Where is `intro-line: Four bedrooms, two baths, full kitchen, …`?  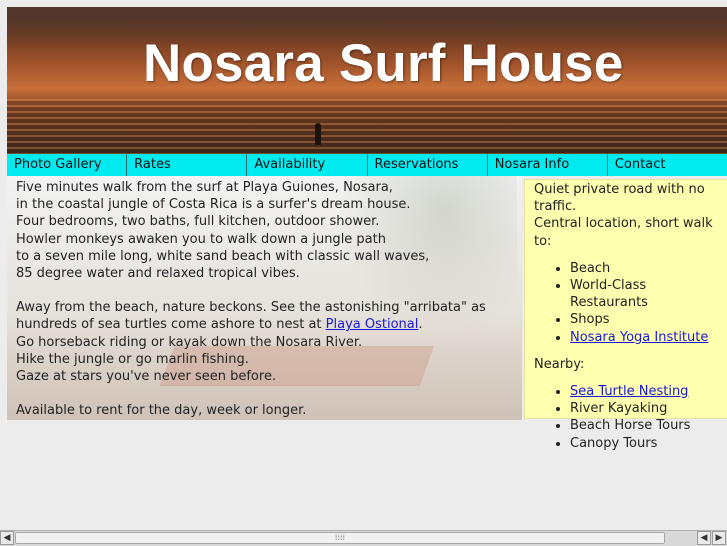
intro-line: Four bedrooms, two baths, full kitchen, … is located at coordinates (198, 222).